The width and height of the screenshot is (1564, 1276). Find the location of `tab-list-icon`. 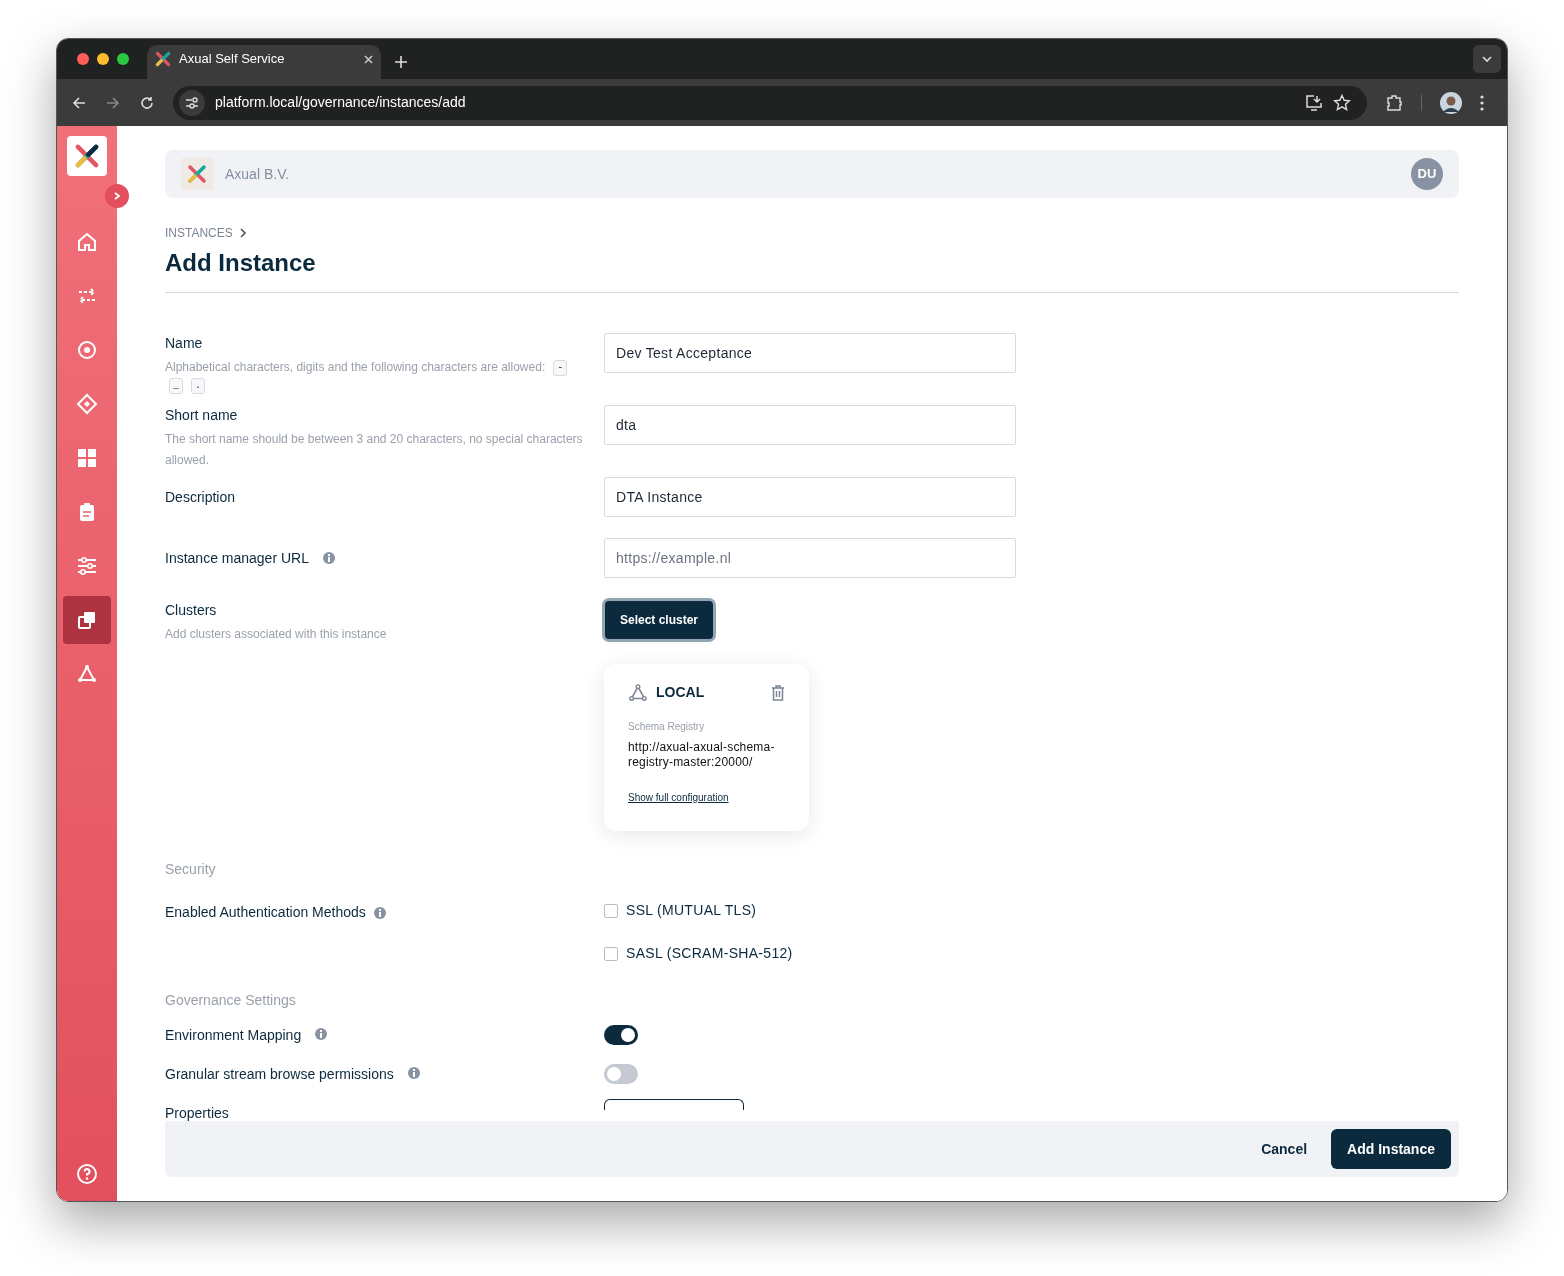

tab-list-icon is located at coordinates (1487, 59).